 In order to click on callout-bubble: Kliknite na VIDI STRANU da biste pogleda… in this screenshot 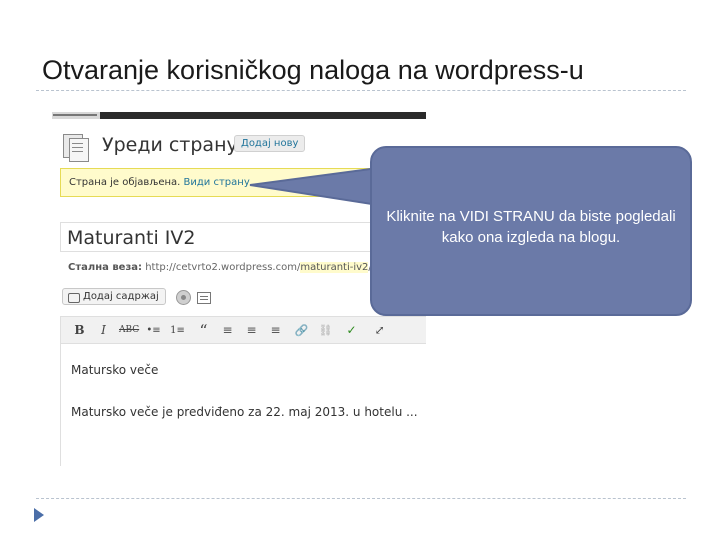, I will do `click(531, 231)`.